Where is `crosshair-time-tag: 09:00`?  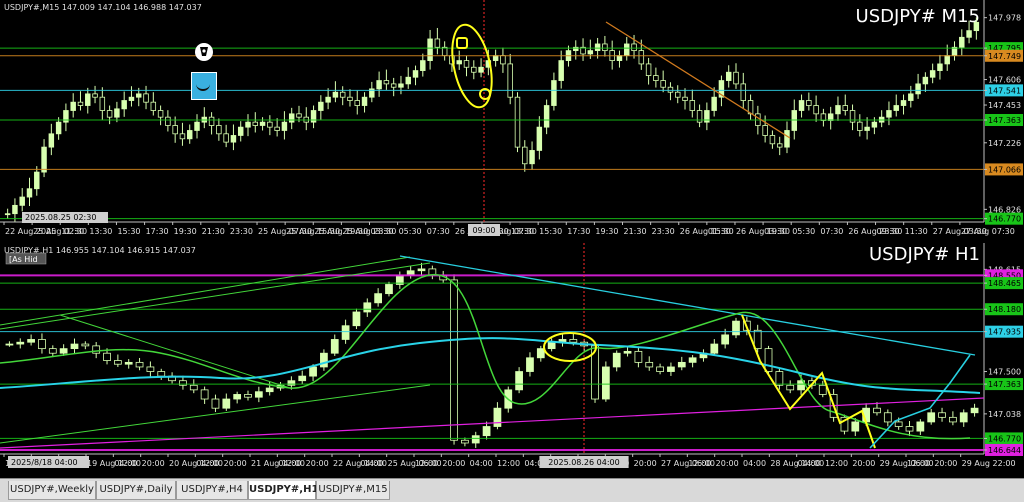
crosshair-time-tag: 09:00 is located at coordinates (484, 230).